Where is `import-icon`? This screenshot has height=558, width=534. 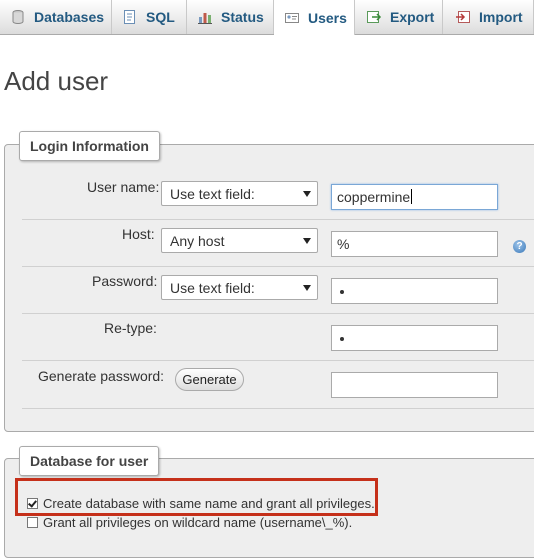 import-icon is located at coordinates (463, 17).